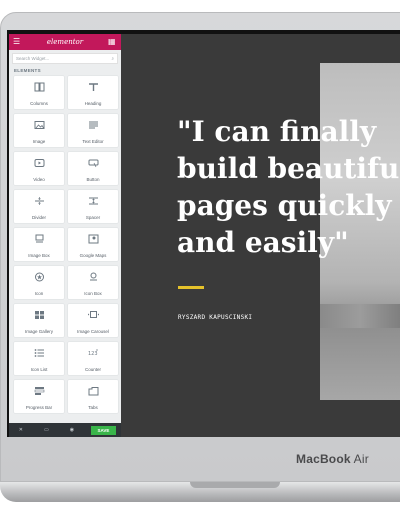  I want to click on settings-icon: ✕, so click(21, 430).